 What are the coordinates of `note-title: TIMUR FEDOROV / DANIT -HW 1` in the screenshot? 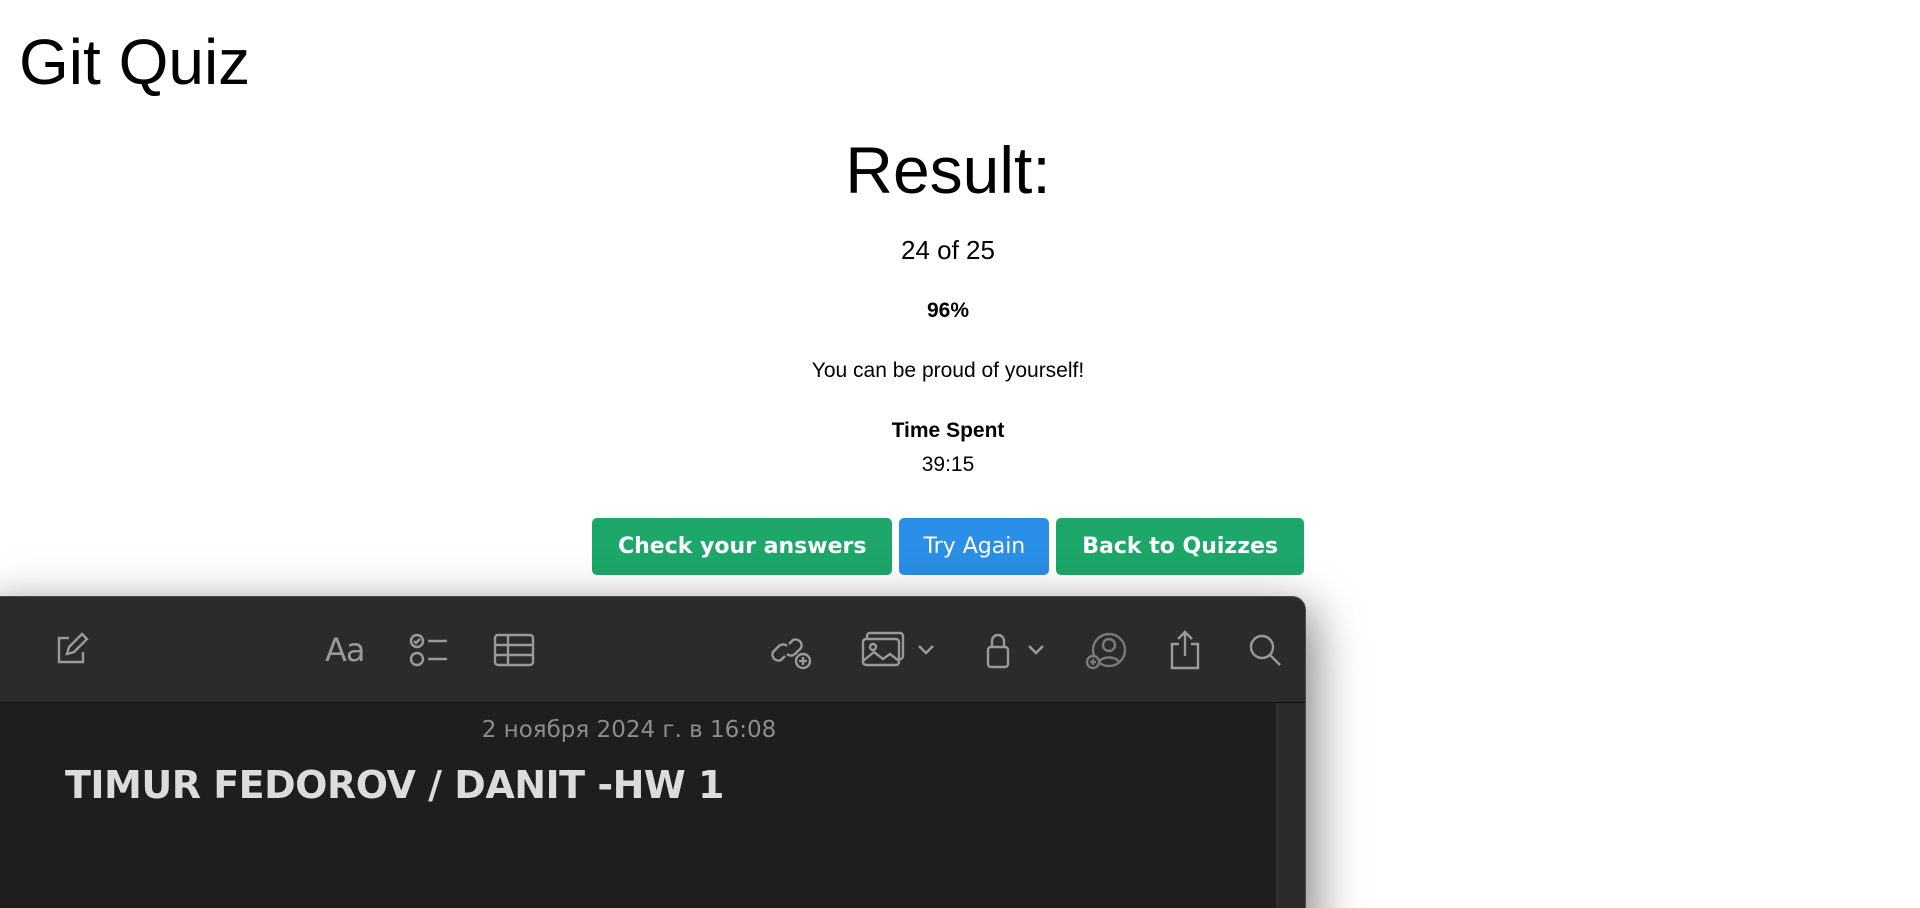 It's located at (394, 785).